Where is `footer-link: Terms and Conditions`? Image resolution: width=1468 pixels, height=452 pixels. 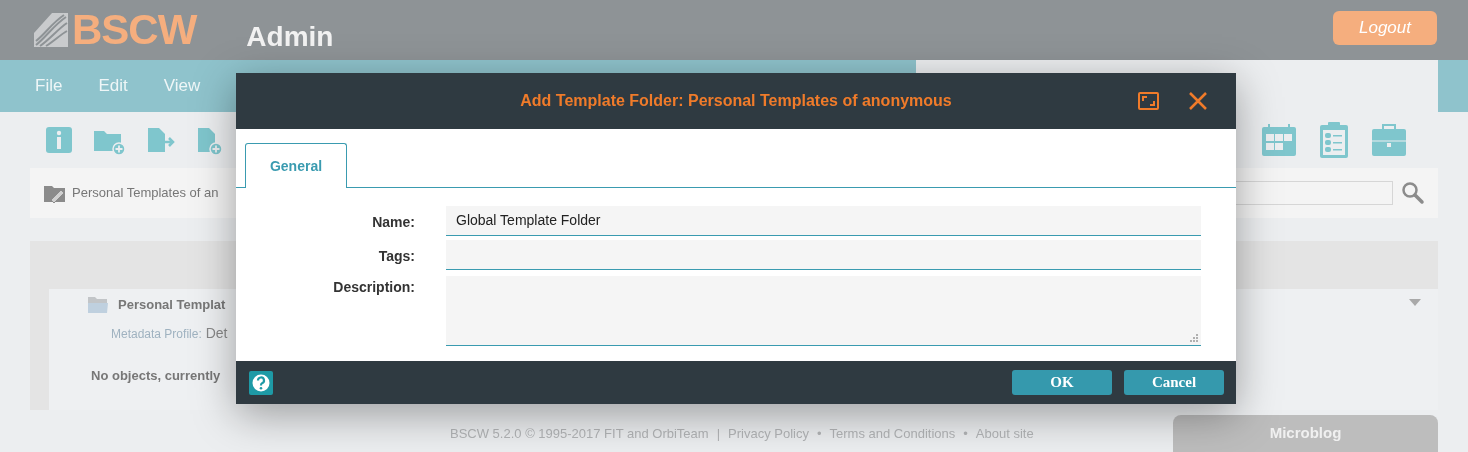
footer-link: Terms and Conditions is located at coordinates (892, 433).